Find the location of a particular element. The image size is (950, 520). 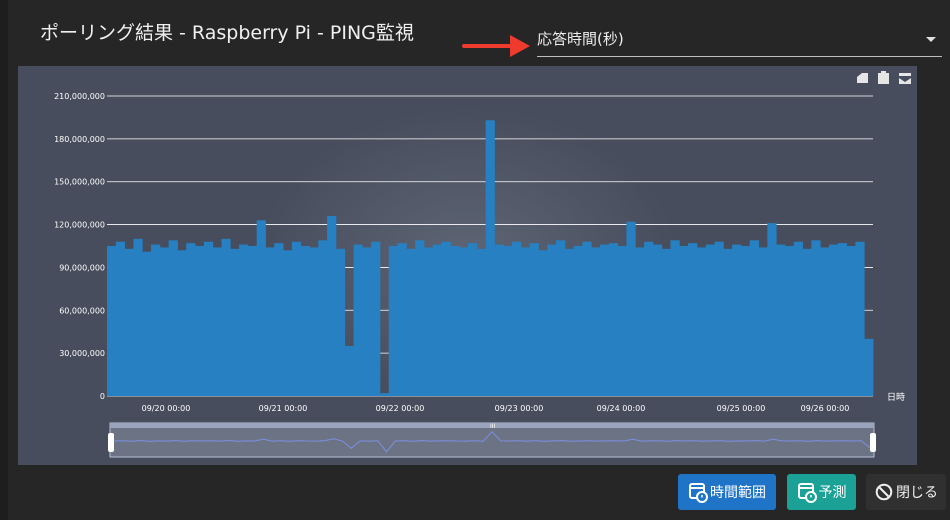

x-tick-label: 09/22 00:00 is located at coordinates (400, 408).